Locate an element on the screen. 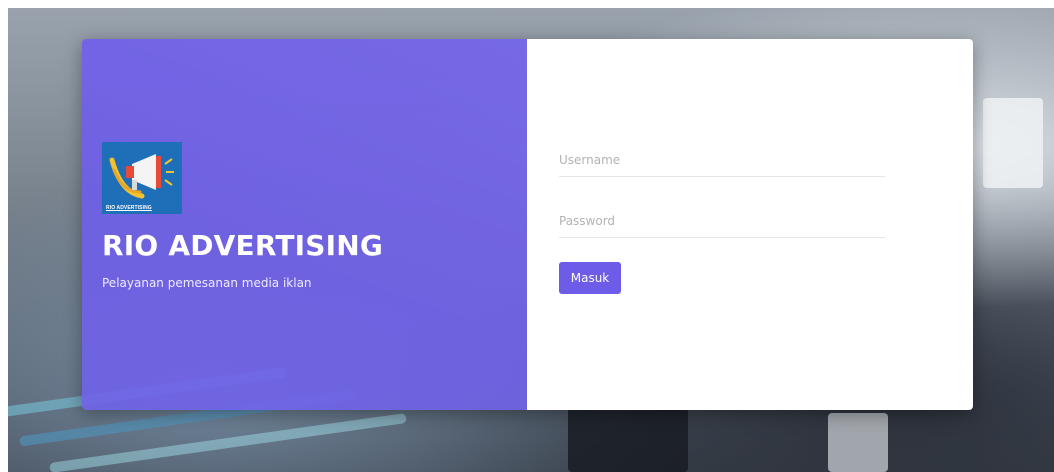  login-button: Masuk is located at coordinates (590, 278).